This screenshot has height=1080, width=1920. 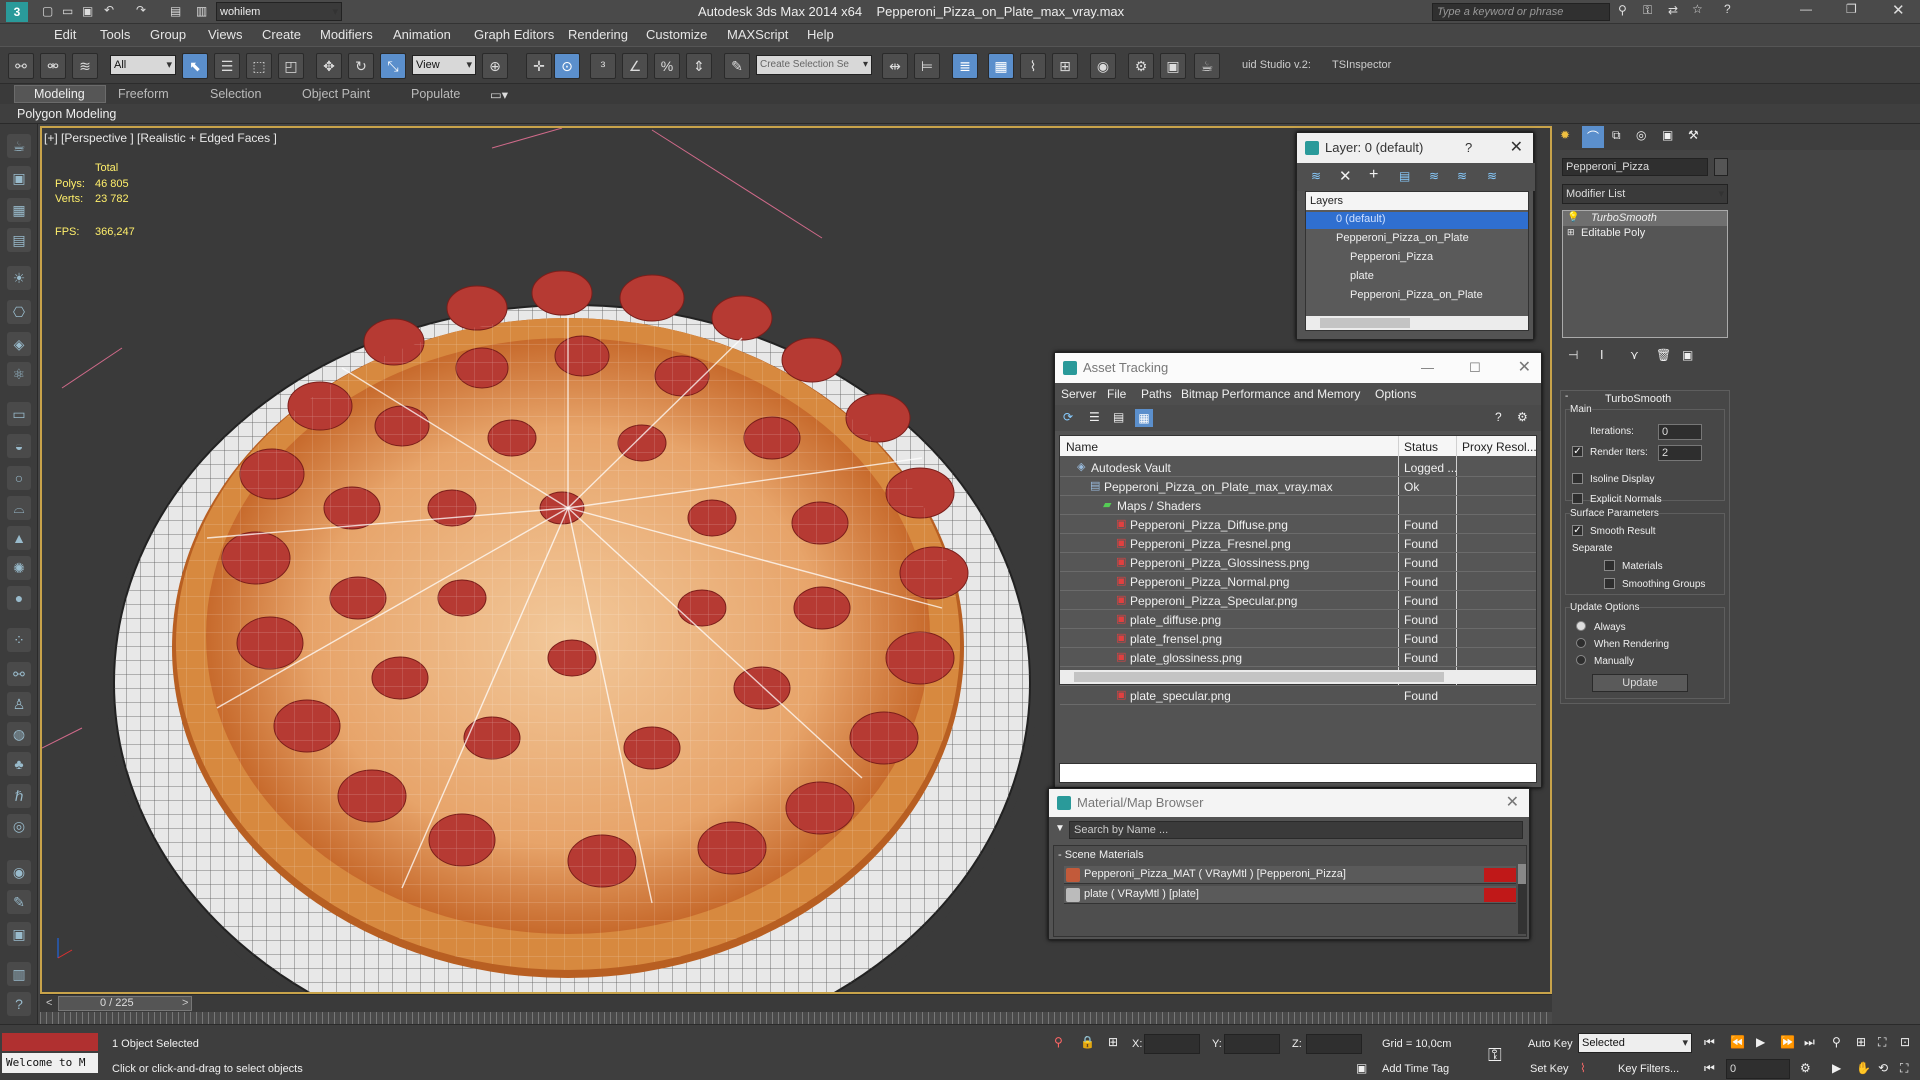 I want to click on stack-expand-icon: ⊞, so click(x=1571, y=232).